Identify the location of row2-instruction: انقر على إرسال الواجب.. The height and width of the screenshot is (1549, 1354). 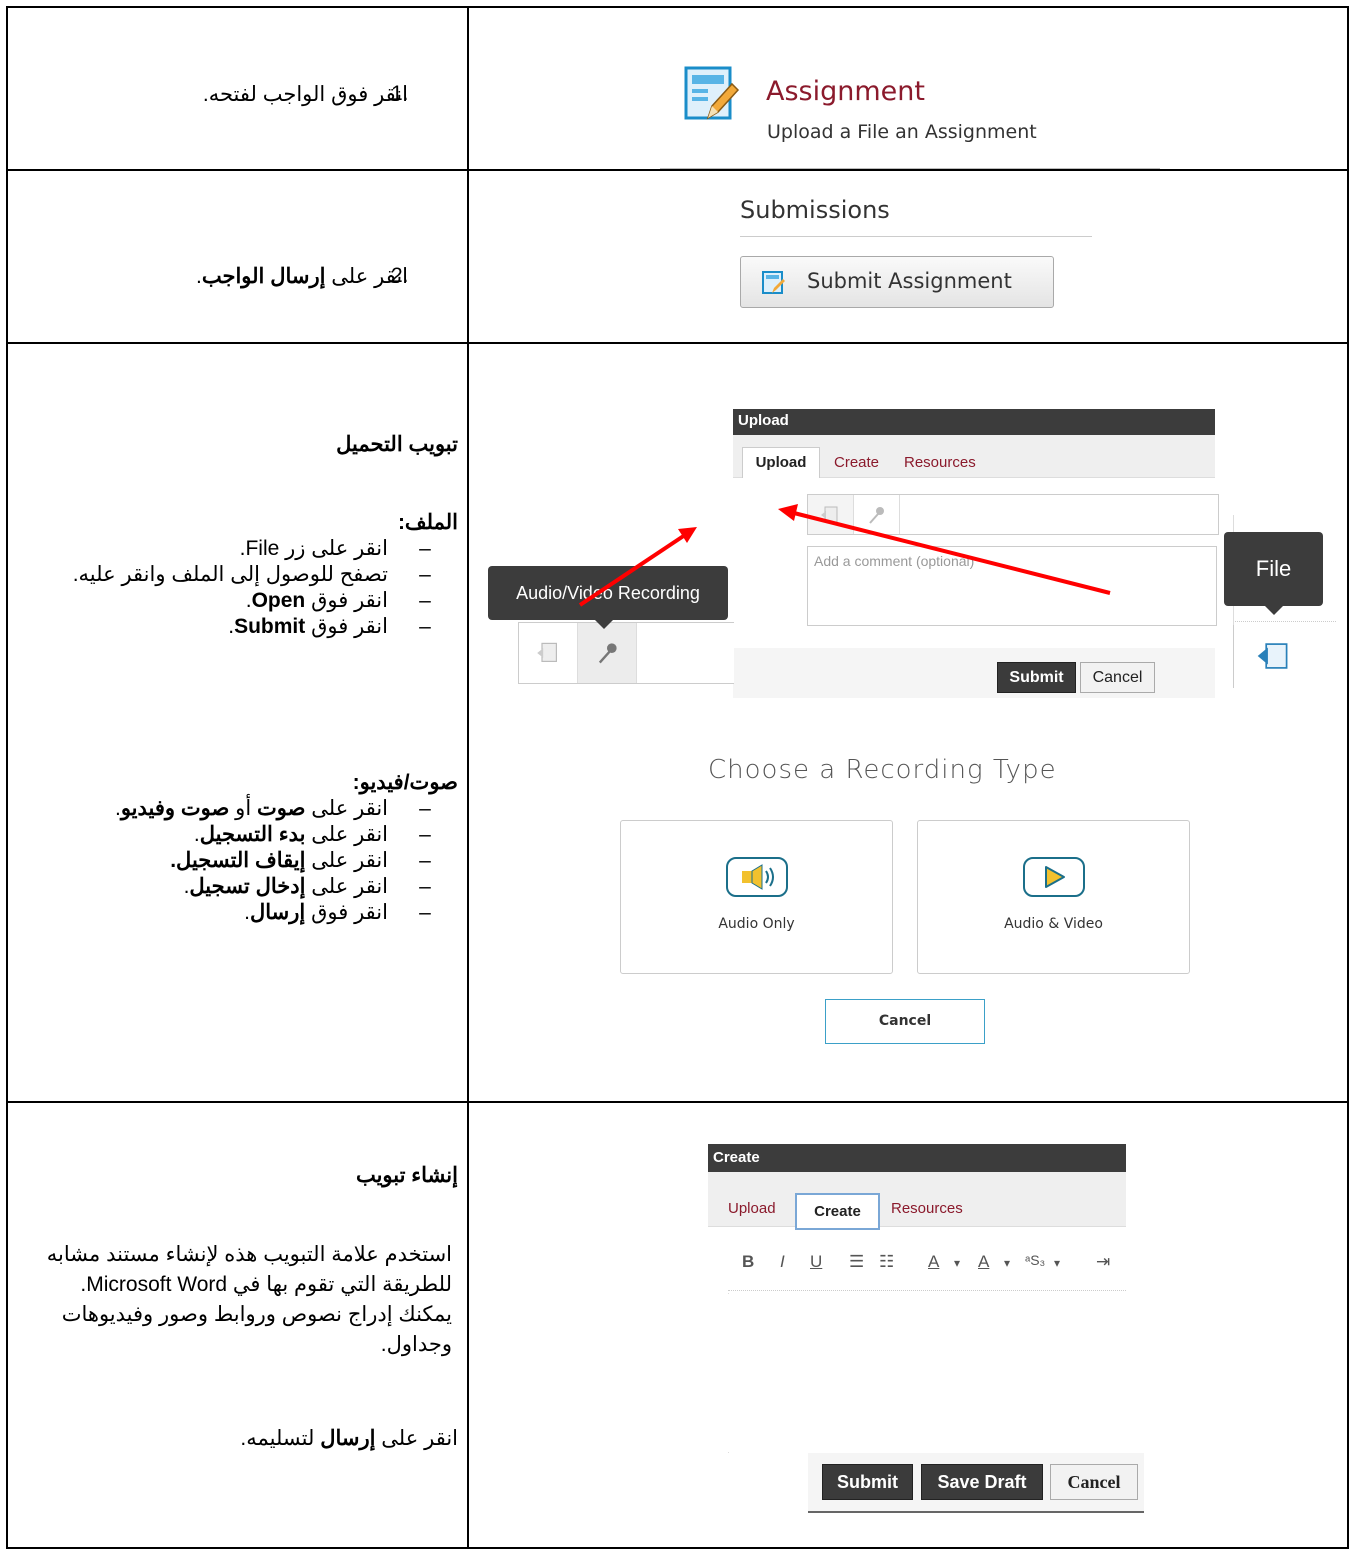
(302, 277).